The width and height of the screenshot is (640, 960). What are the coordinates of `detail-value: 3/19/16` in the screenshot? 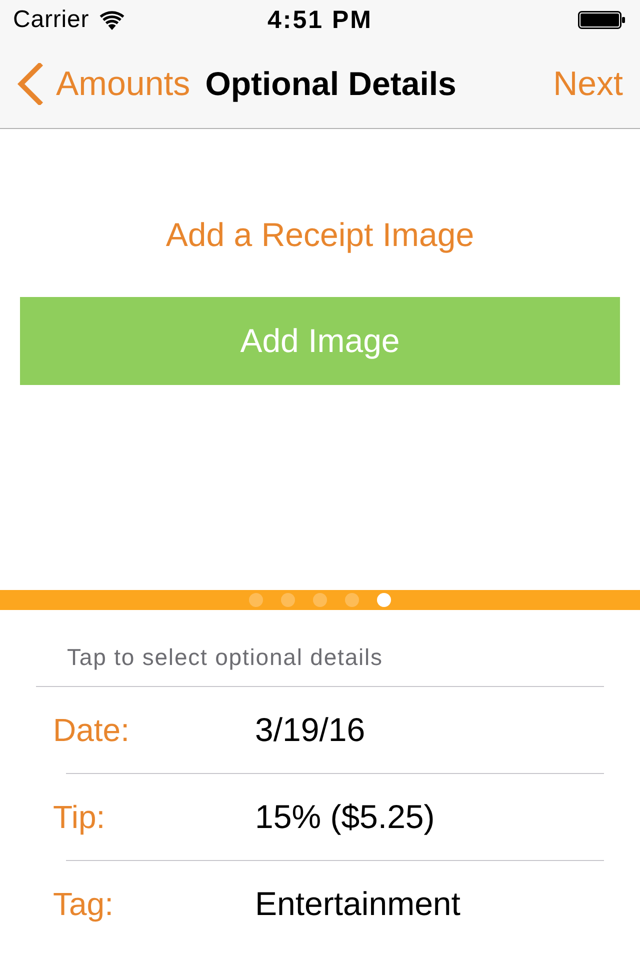 It's located at (310, 730).